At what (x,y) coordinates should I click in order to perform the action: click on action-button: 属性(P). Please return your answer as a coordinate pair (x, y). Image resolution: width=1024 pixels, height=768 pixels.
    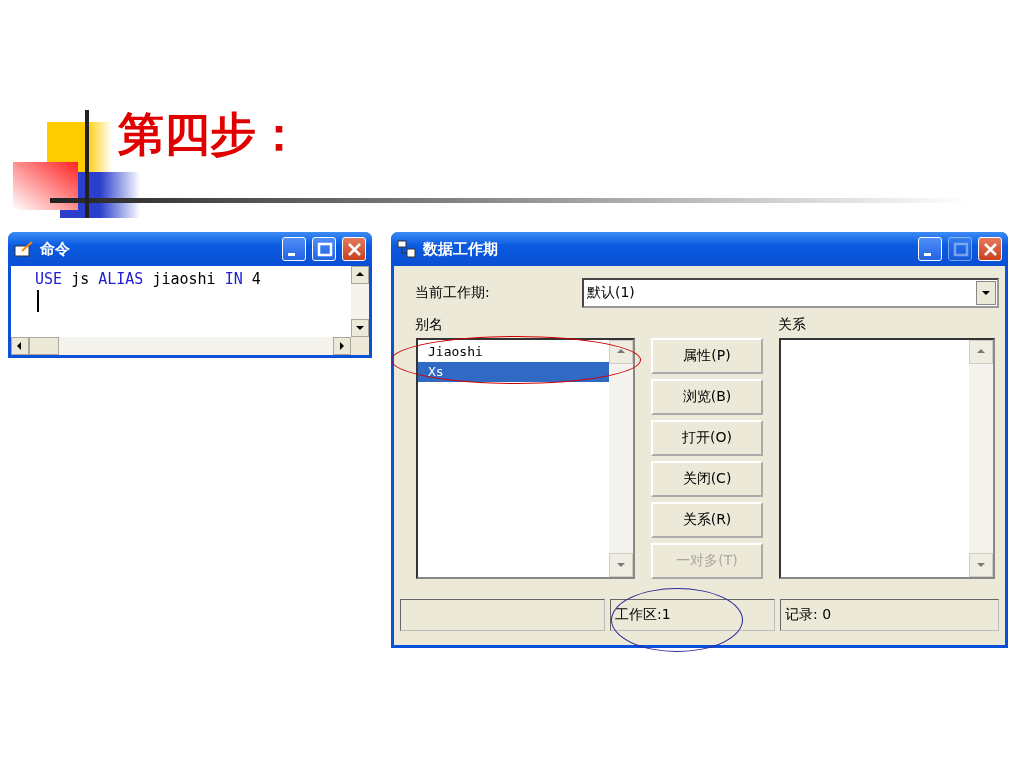
    Looking at the image, I should click on (707, 356).